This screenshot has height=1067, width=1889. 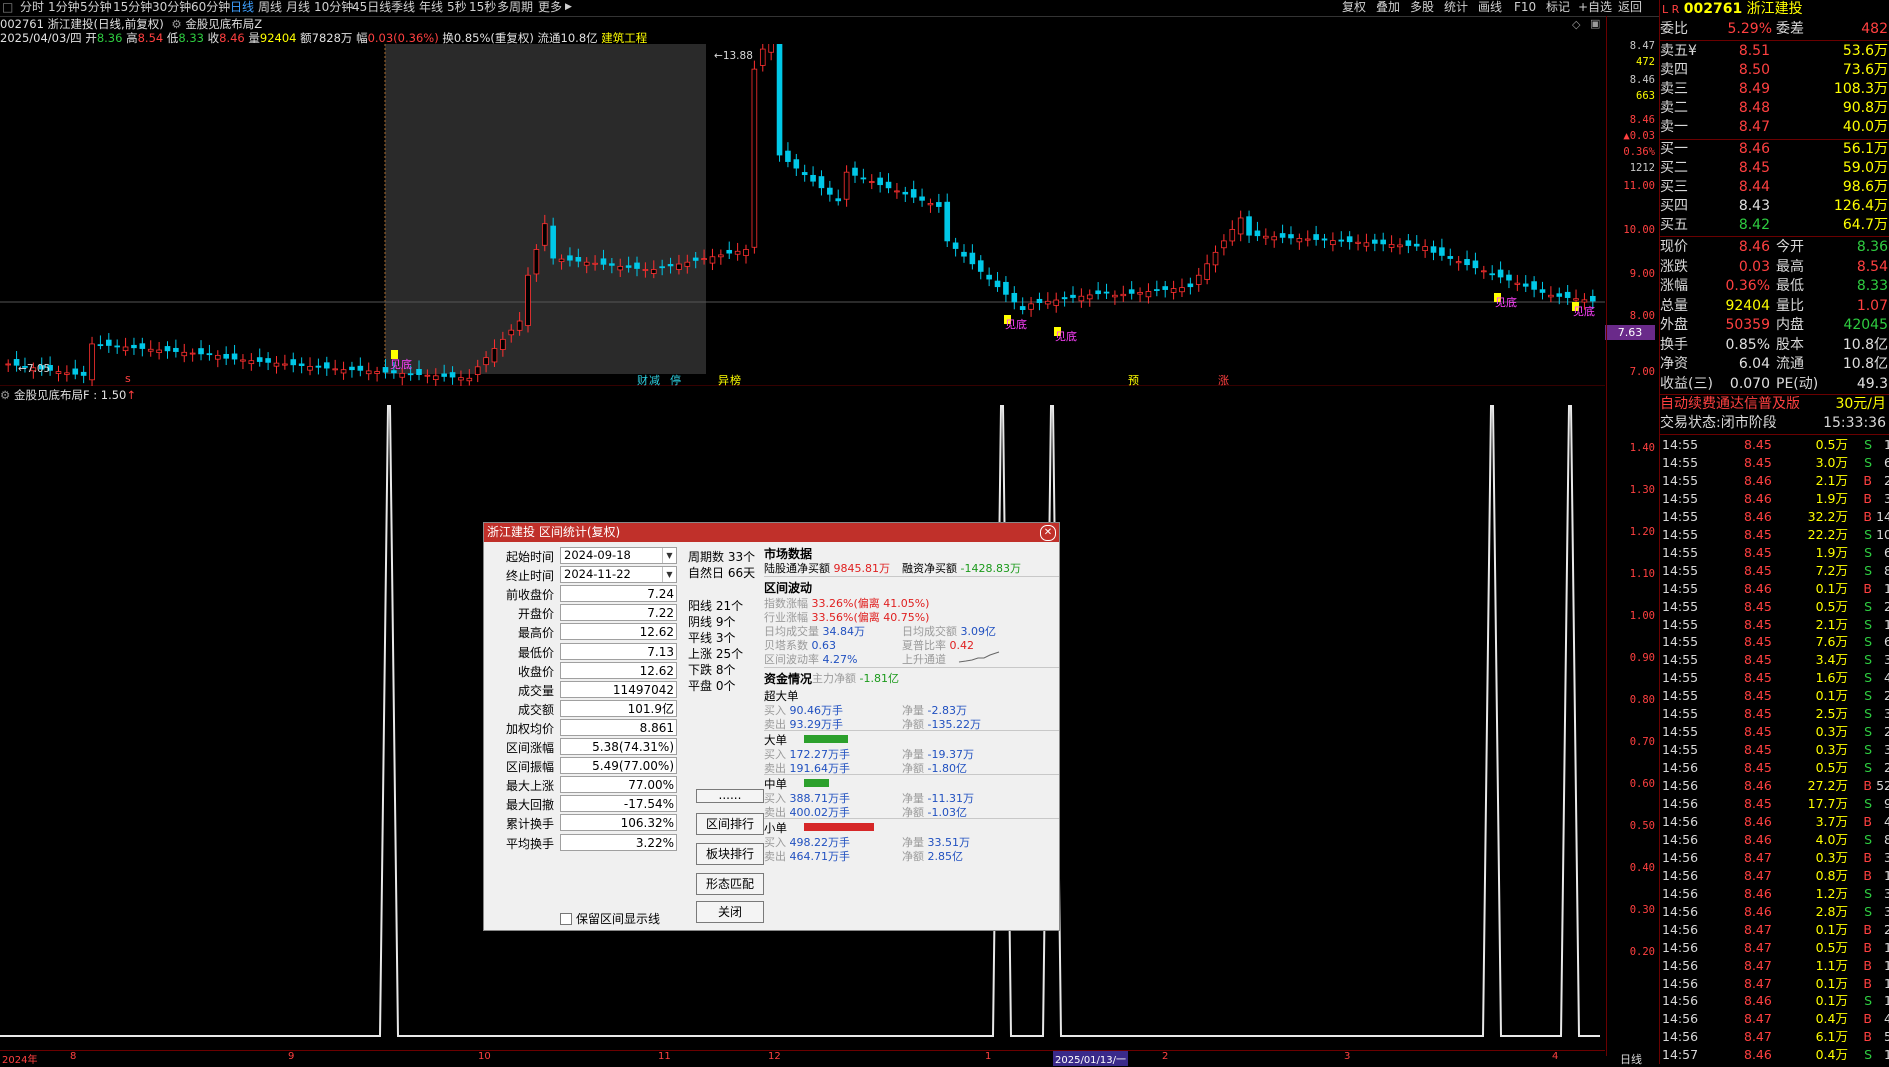 What do you see at coordinates (1558, 7) in the screenshot?
I see `btn-mark: 标记` at bounding box center [1558, 7].